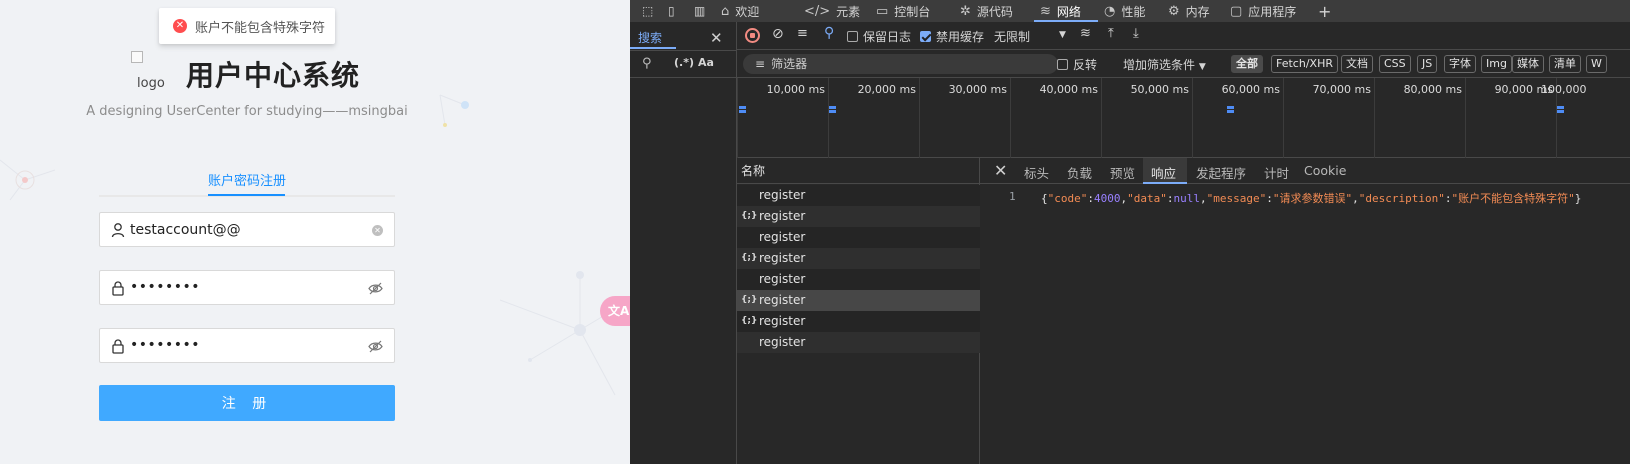 This screenshot has height=464, width=1630. Describe the element at coordinates (1565, 64) in the screenshot. I see `filter-type-manifest: 清单` at that location.